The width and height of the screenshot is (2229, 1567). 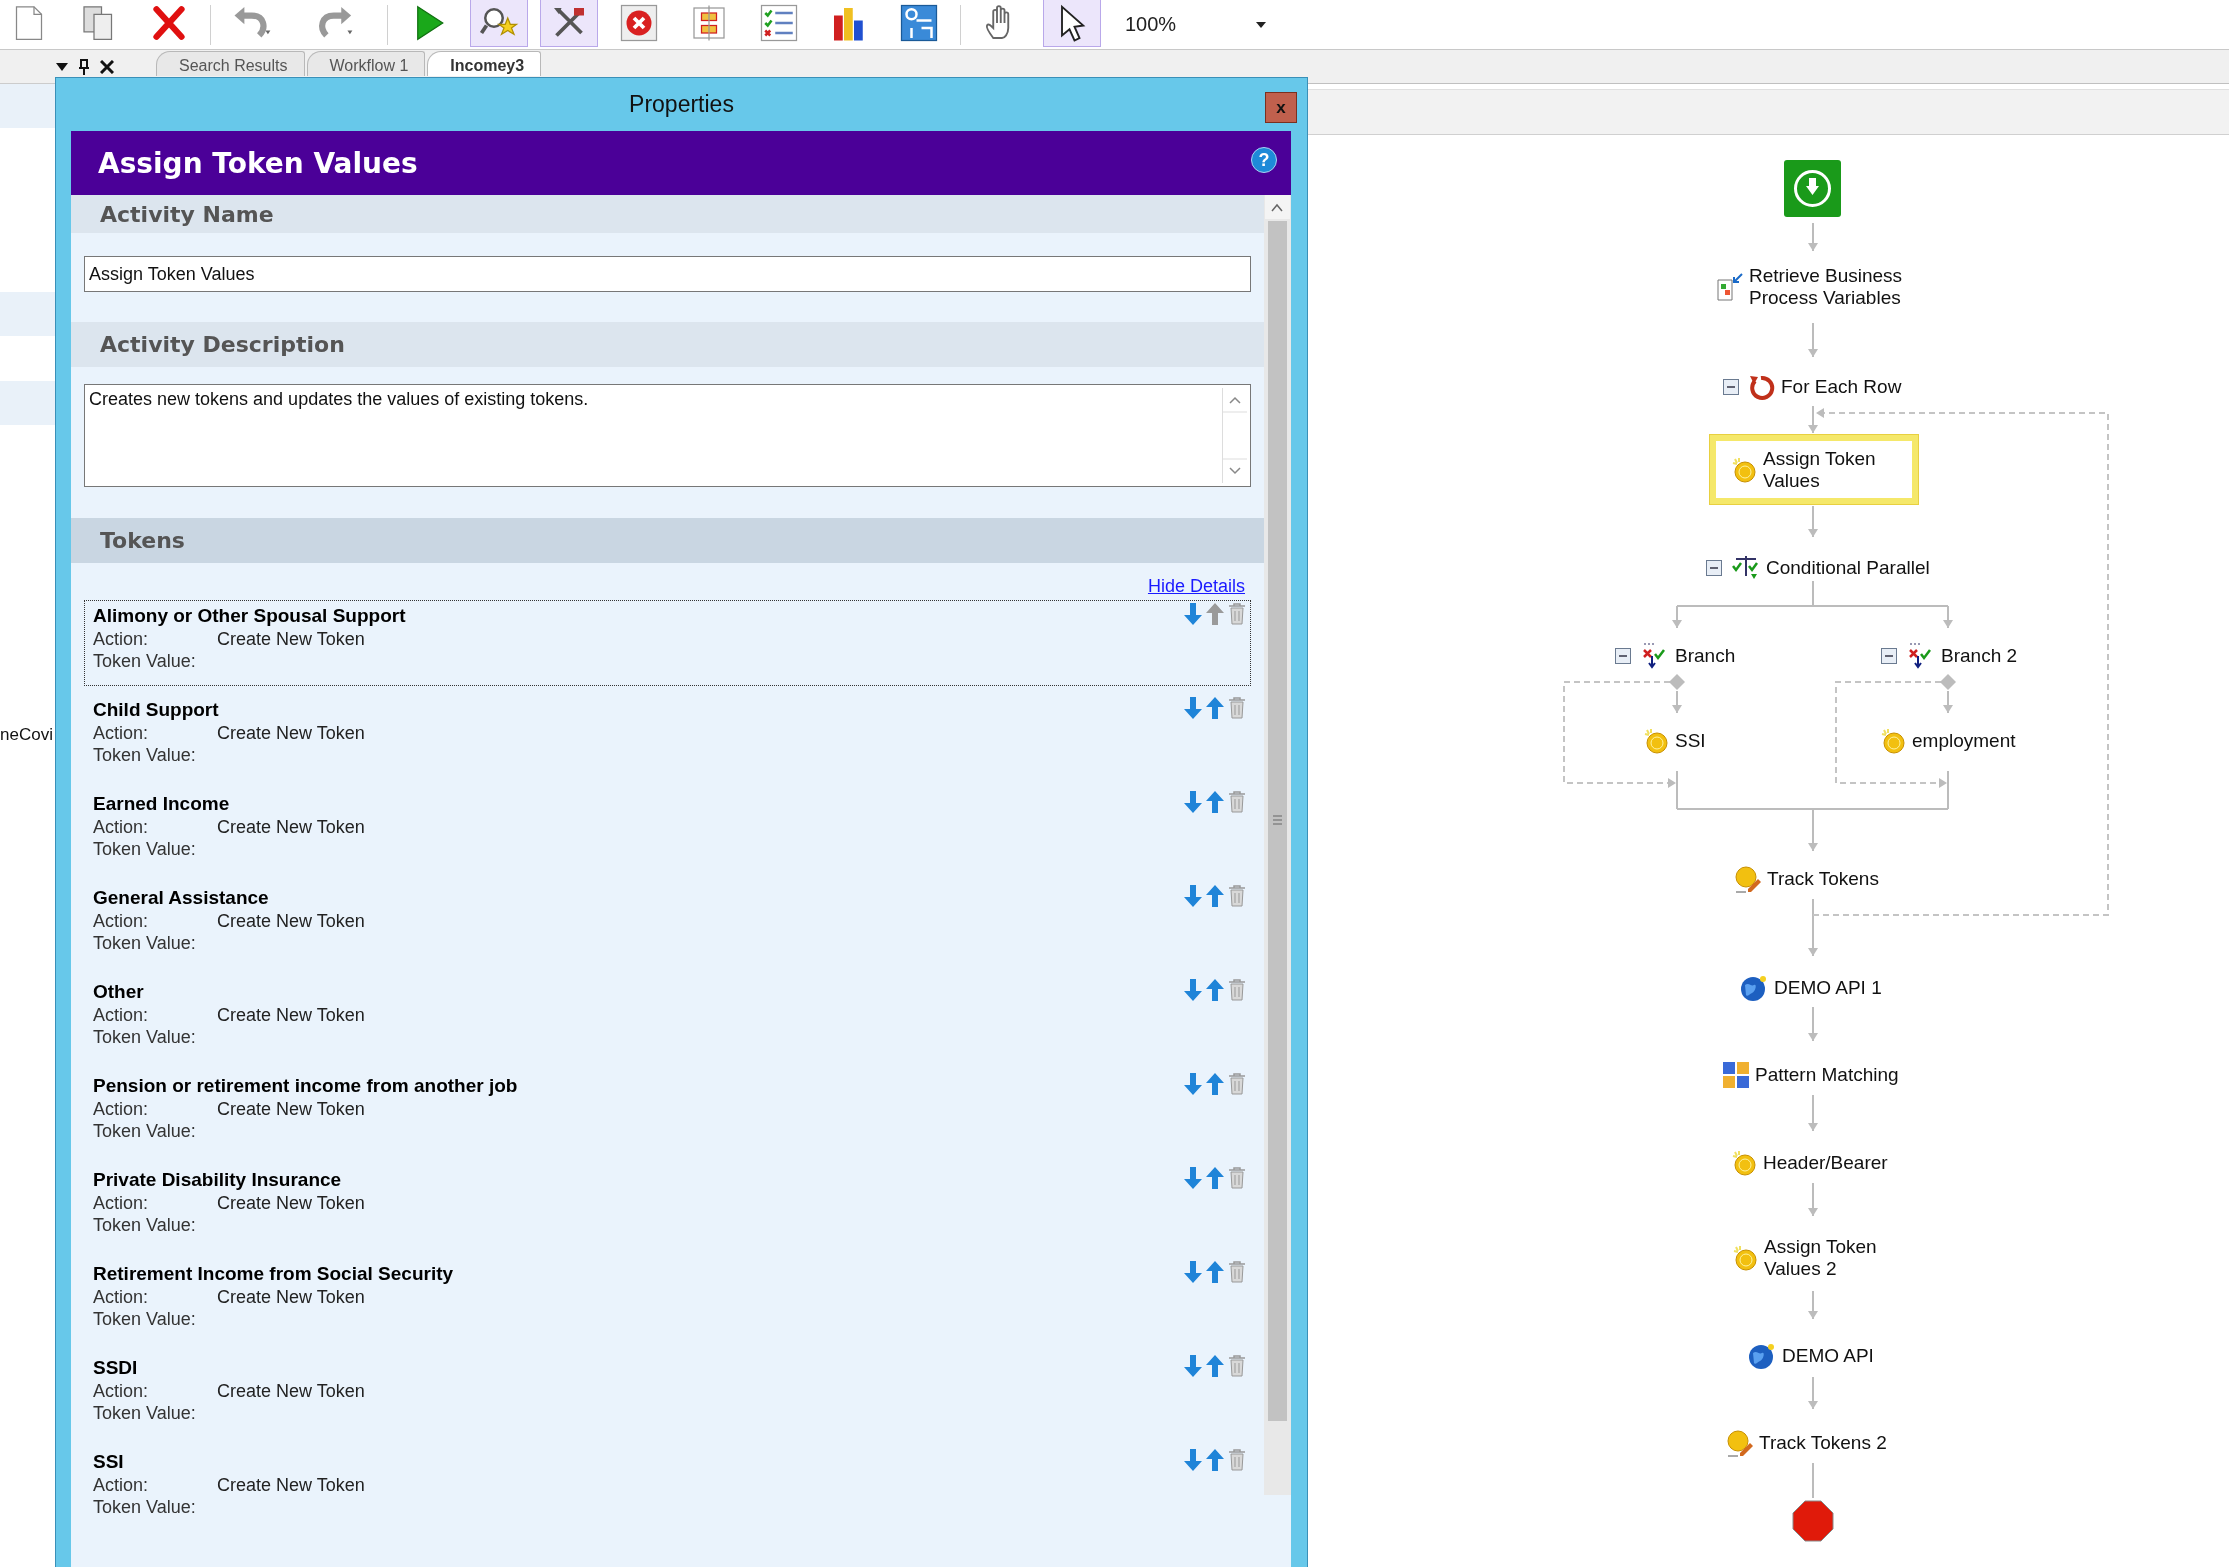 What do you see at coordinates (667, 925) in the screenshot?
I see `token-item: General Assistance Action: Create New Token Token Value:` at bounding box center [667, 925].